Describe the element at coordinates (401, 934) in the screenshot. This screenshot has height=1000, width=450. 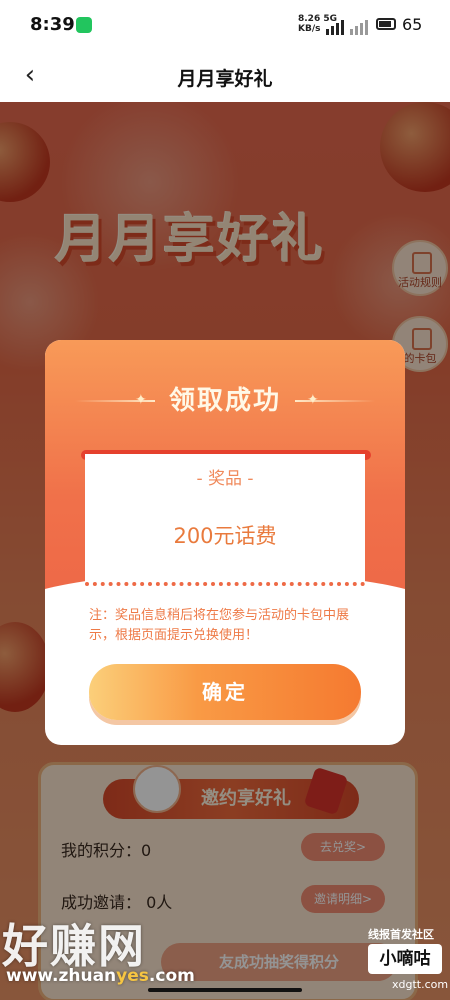
I see `watermark-slogan: 线报首发社区` at that location.